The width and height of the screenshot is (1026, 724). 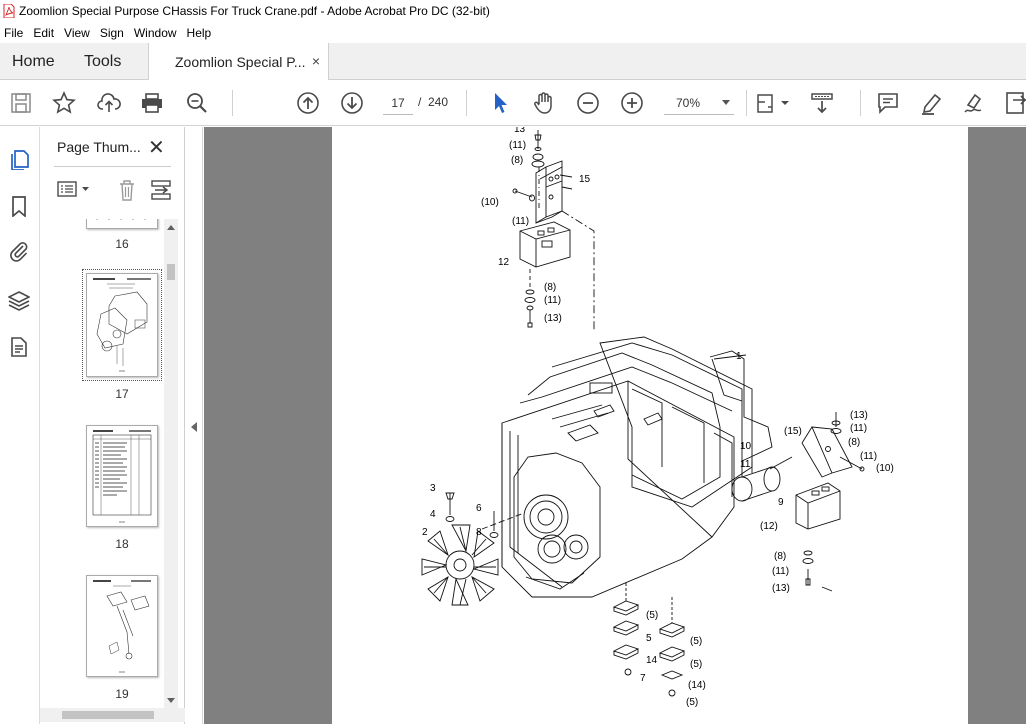 I want to click on insert-page-icon, so click(x=161, y=192).